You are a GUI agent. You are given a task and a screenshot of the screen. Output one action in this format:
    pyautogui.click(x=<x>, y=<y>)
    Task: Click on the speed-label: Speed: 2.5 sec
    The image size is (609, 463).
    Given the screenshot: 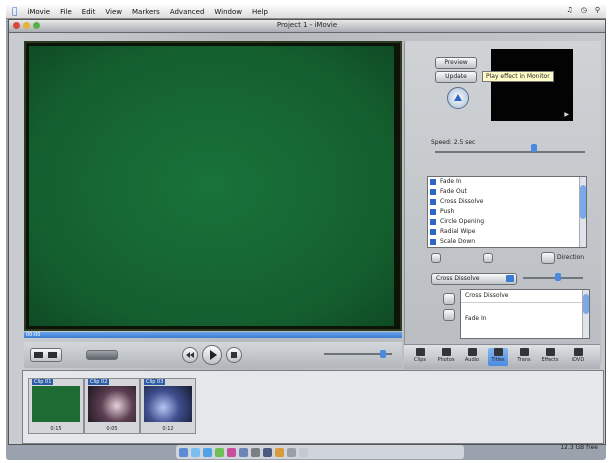 What is the action you would take?
    pyautogui.click(x=453, y=142)
    